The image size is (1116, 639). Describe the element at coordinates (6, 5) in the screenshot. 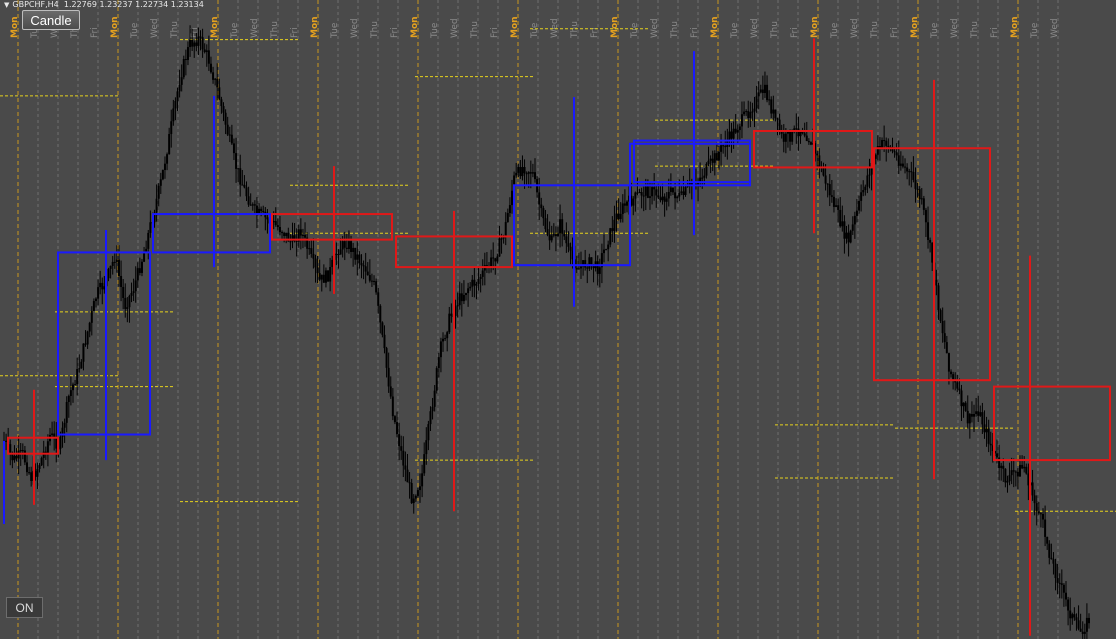

I see `collapse-triangle-icon: ▼` at that location.